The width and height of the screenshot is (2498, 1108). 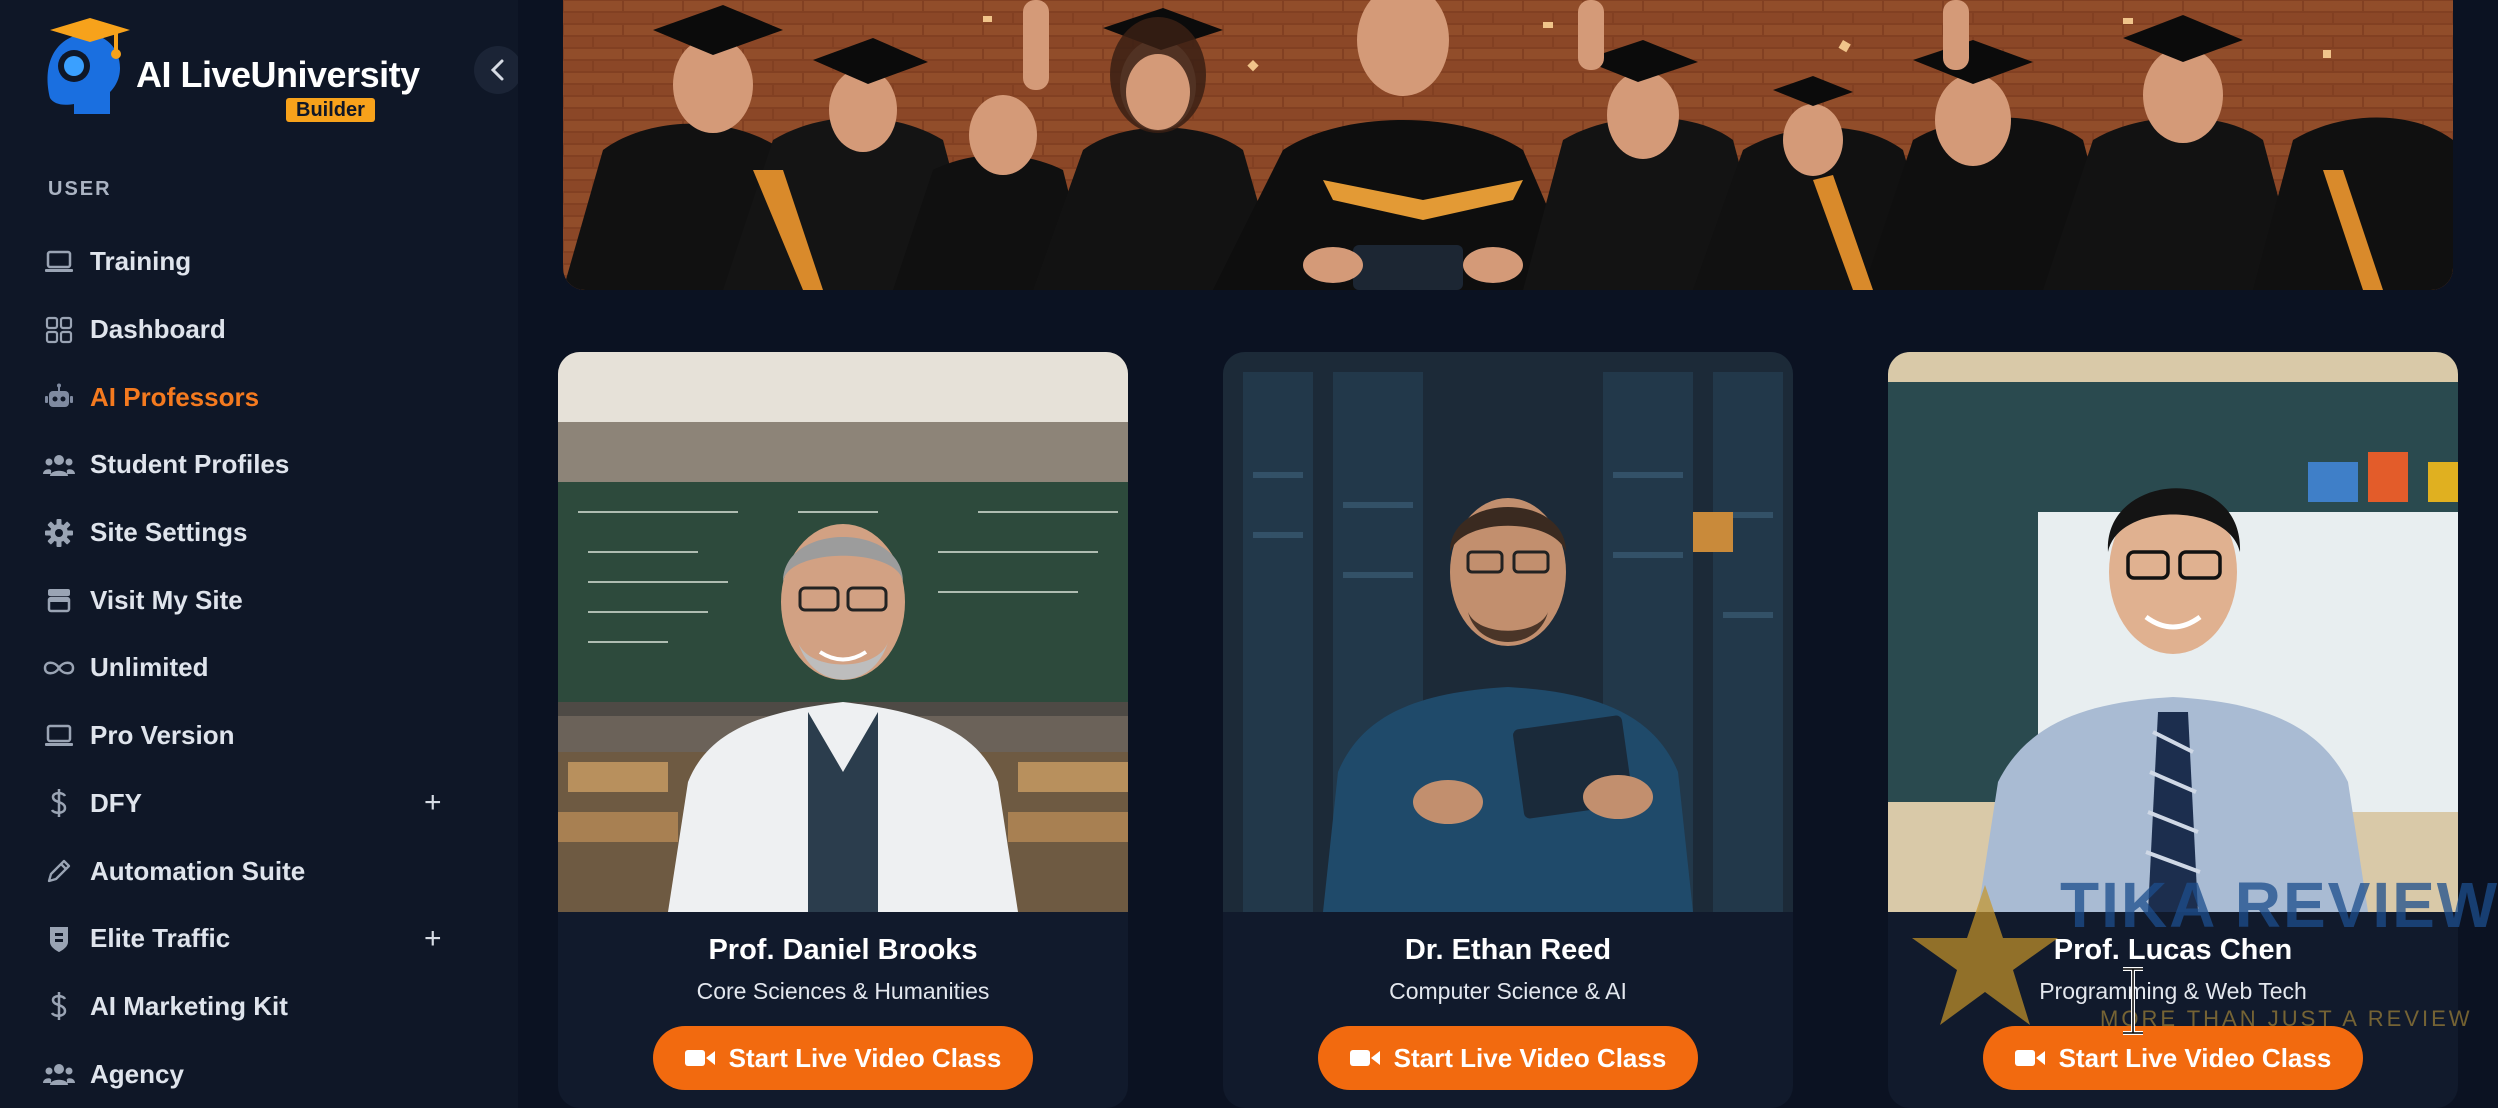 What do you see at coordinates (259, 262) in the screenshot?
I see `sidebar-item-training: Training` at bounding box center [259, 262].